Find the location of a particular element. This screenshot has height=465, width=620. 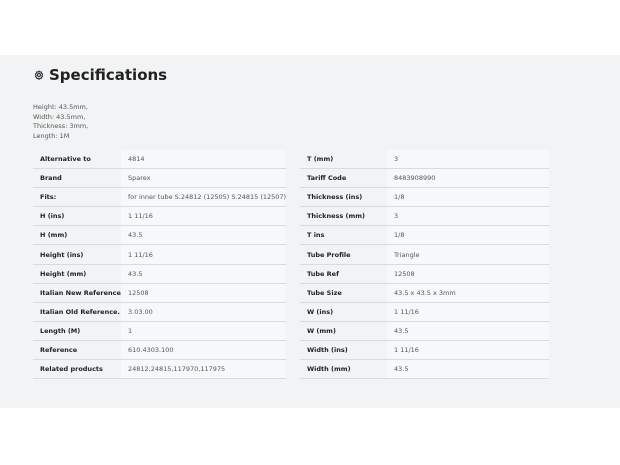

table-row: H (mm) 43.5 is located at coordinates (160, 235).